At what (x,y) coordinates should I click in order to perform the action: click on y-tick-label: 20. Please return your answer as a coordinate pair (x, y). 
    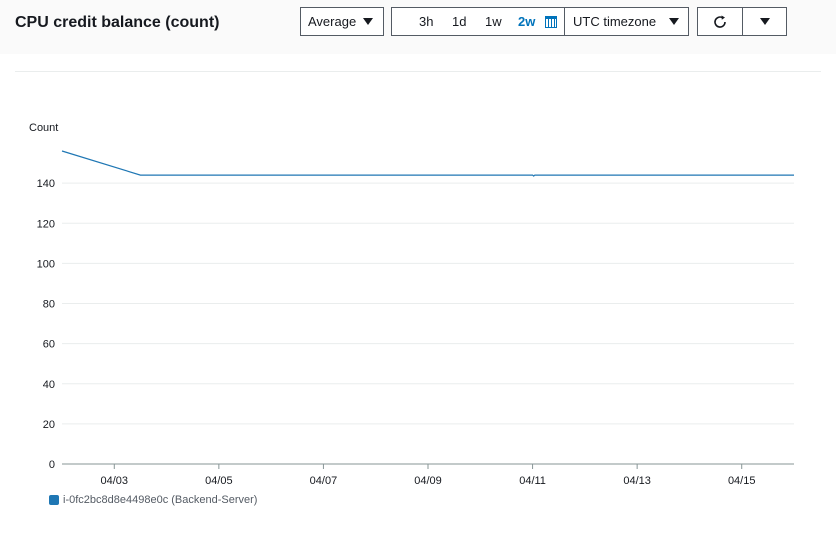
    Looking at the image, I should click on (49, 425).